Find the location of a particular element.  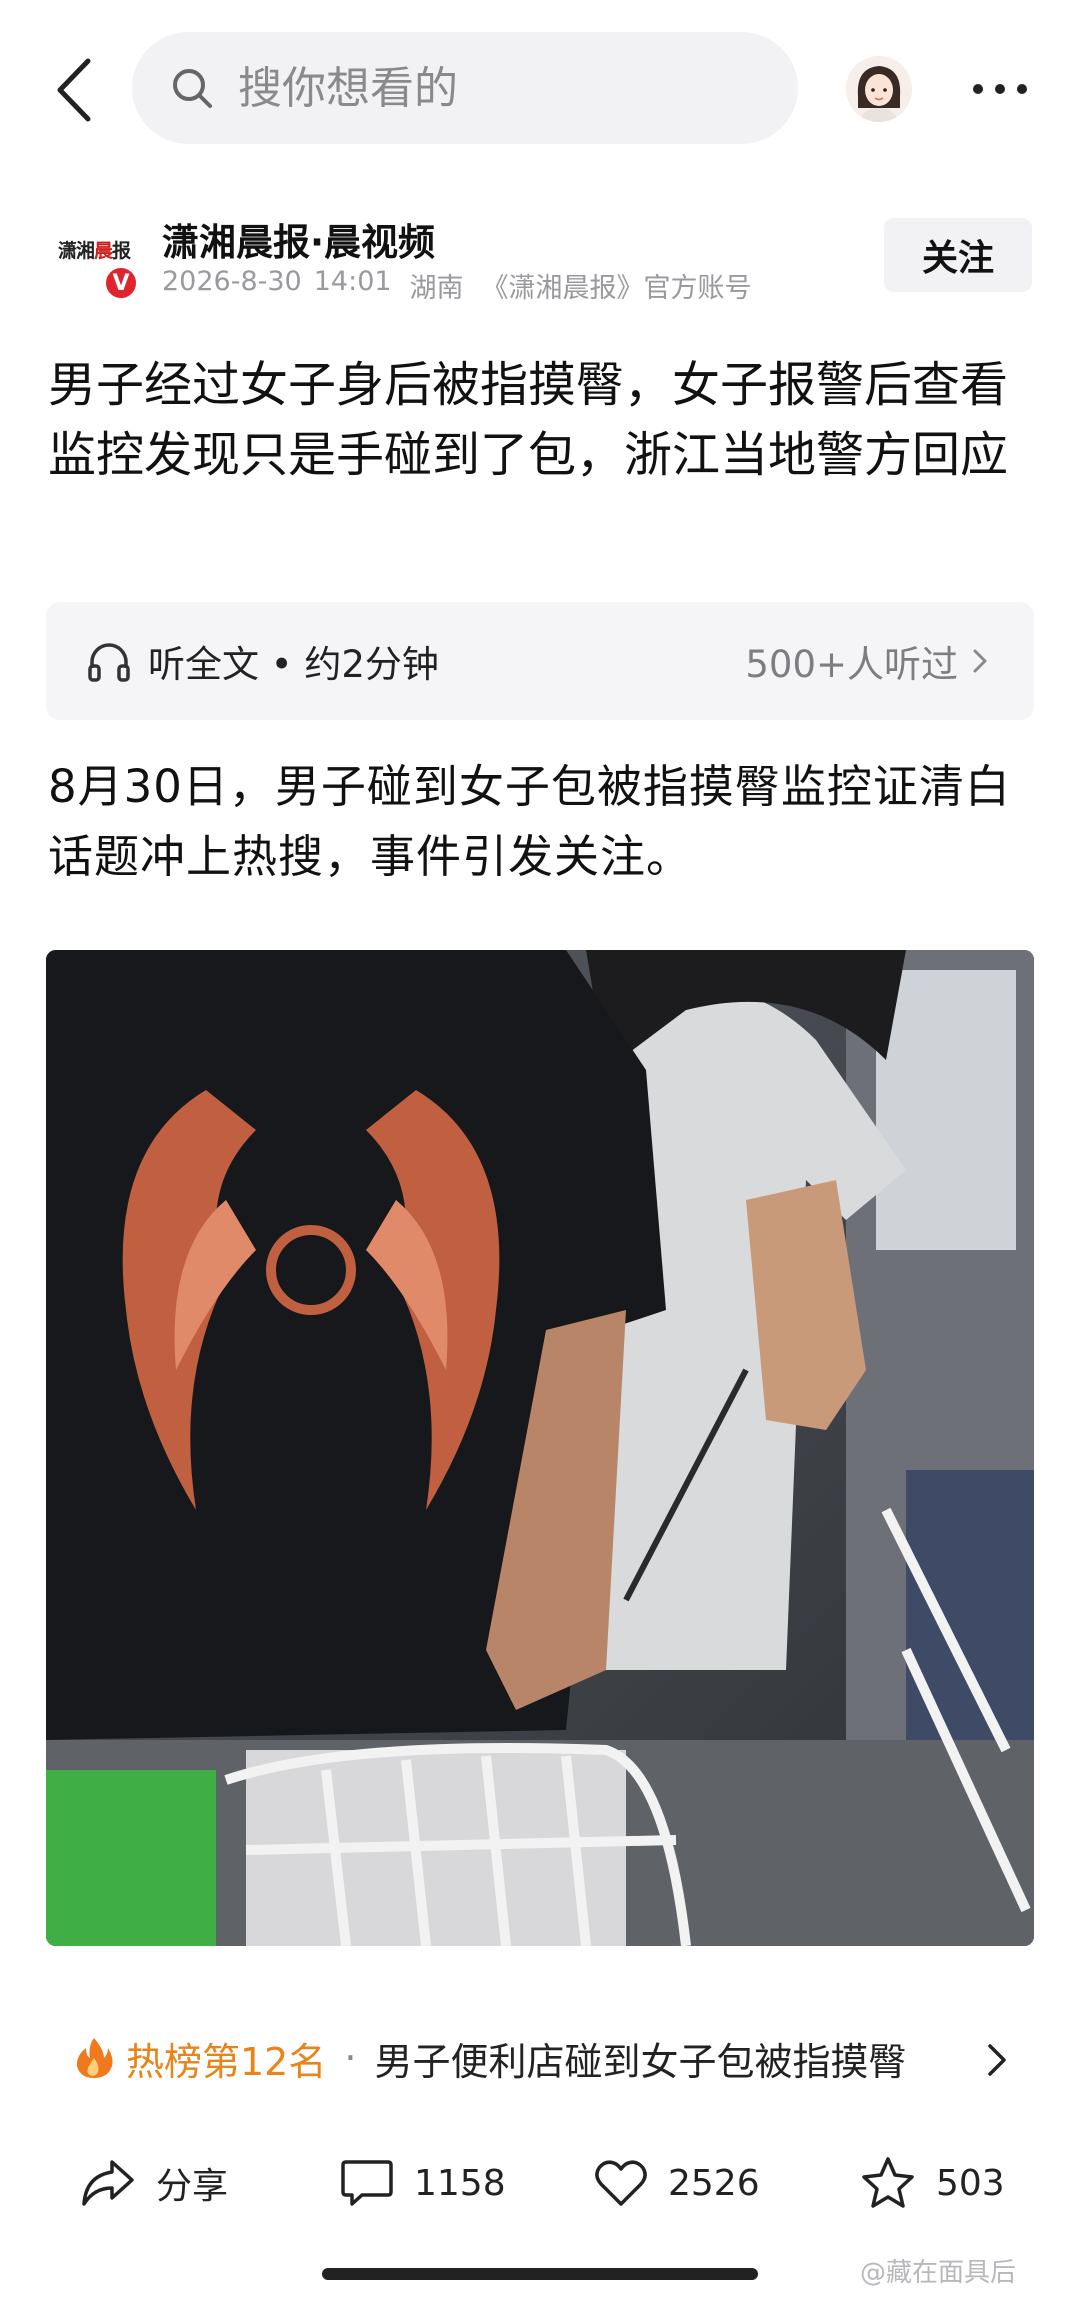

author-name: 潇湘晨报·晨视频 is located at coordinates (298, 239).